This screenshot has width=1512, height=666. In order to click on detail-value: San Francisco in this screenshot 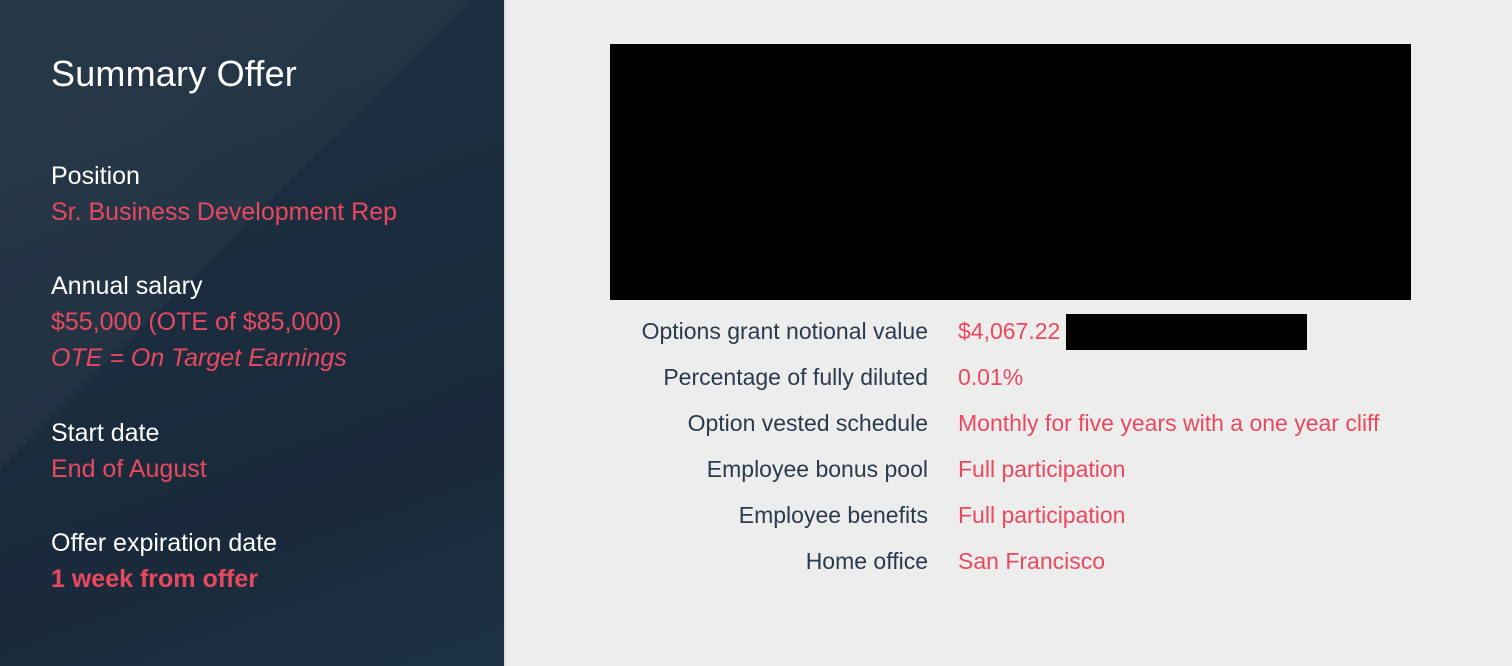, I will do `click(1032, 561)`.